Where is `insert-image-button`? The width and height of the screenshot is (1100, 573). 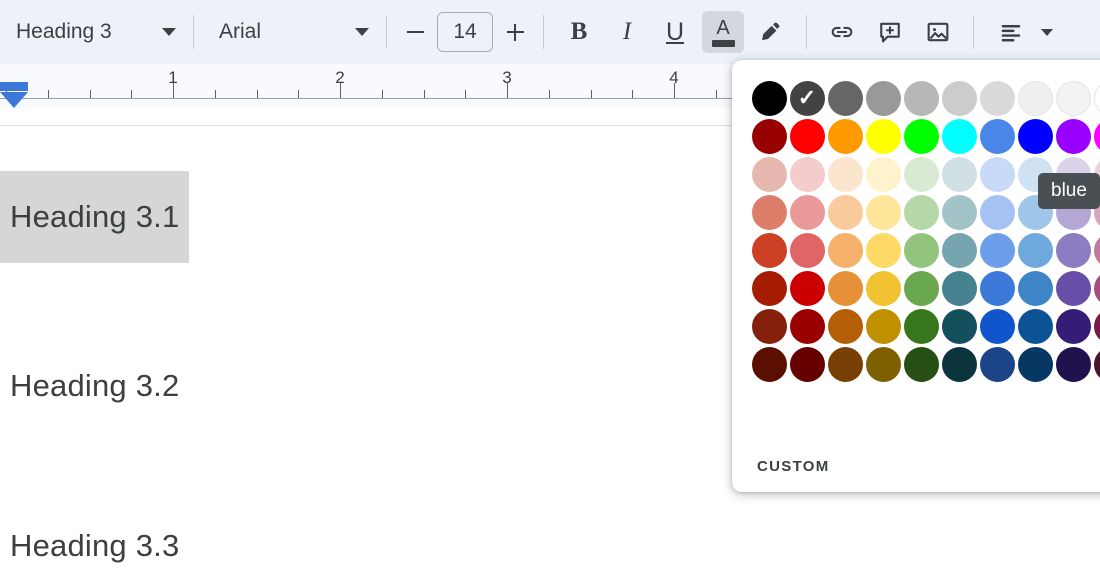 insert-image-button is located at coordinates (938, 32).